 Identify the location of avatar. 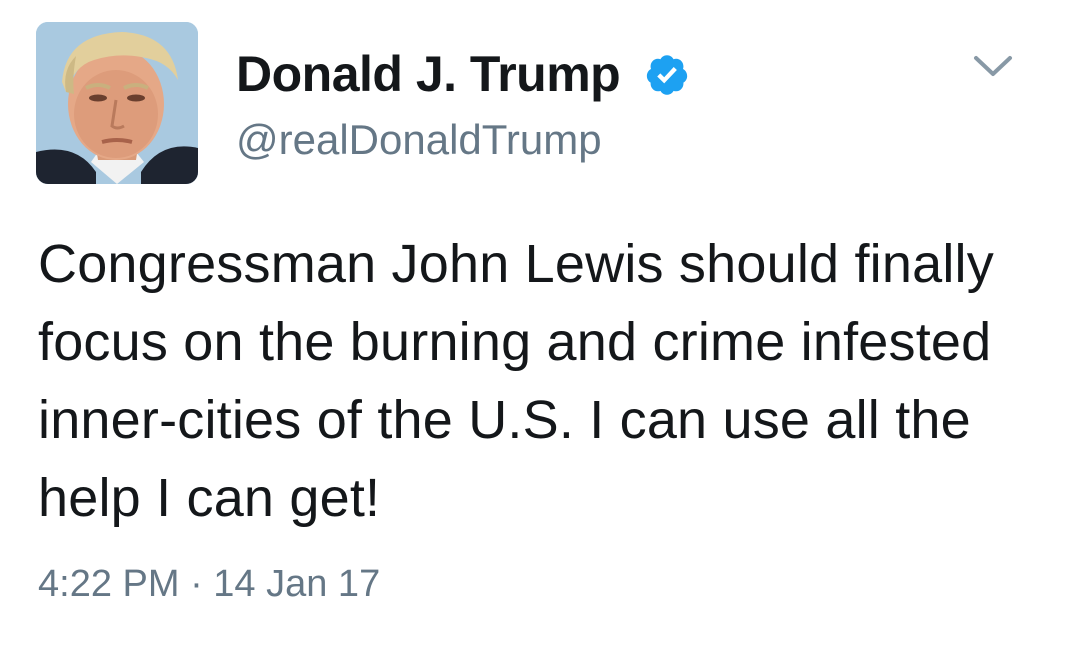
(117, 103).